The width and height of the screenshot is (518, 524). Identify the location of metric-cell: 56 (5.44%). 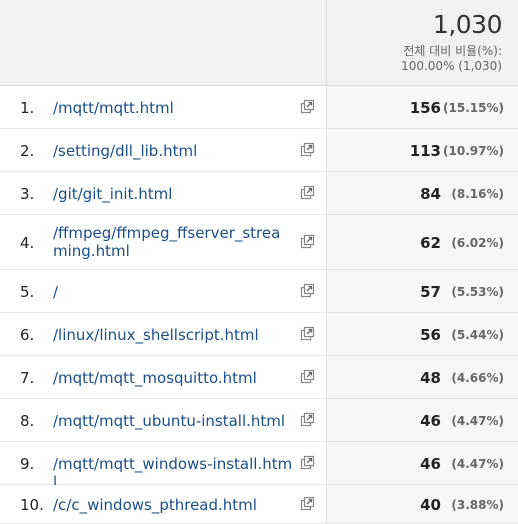
(422, 334).